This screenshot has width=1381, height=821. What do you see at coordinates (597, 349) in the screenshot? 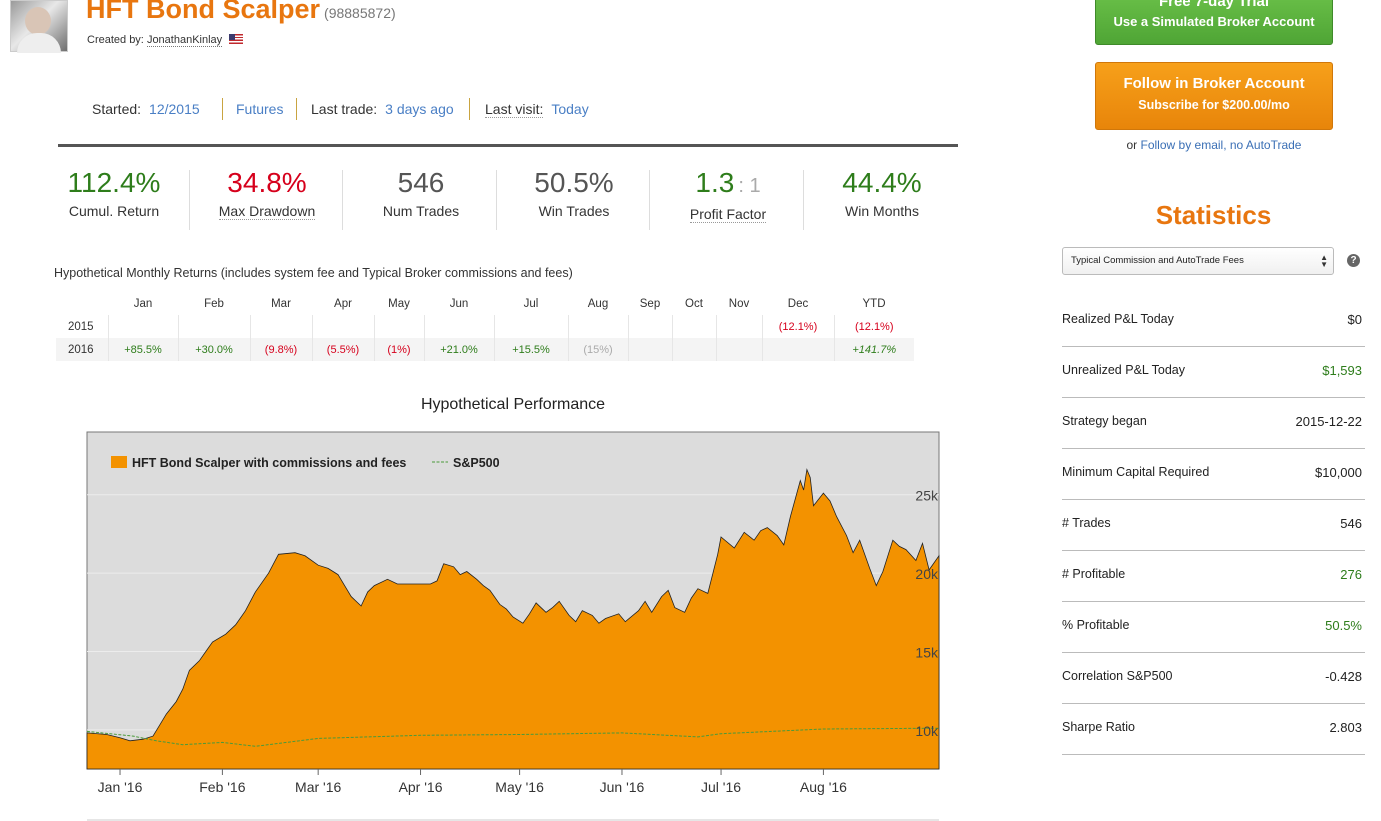
I see `return-cell: (15%)` at bounding box center [597, 349].